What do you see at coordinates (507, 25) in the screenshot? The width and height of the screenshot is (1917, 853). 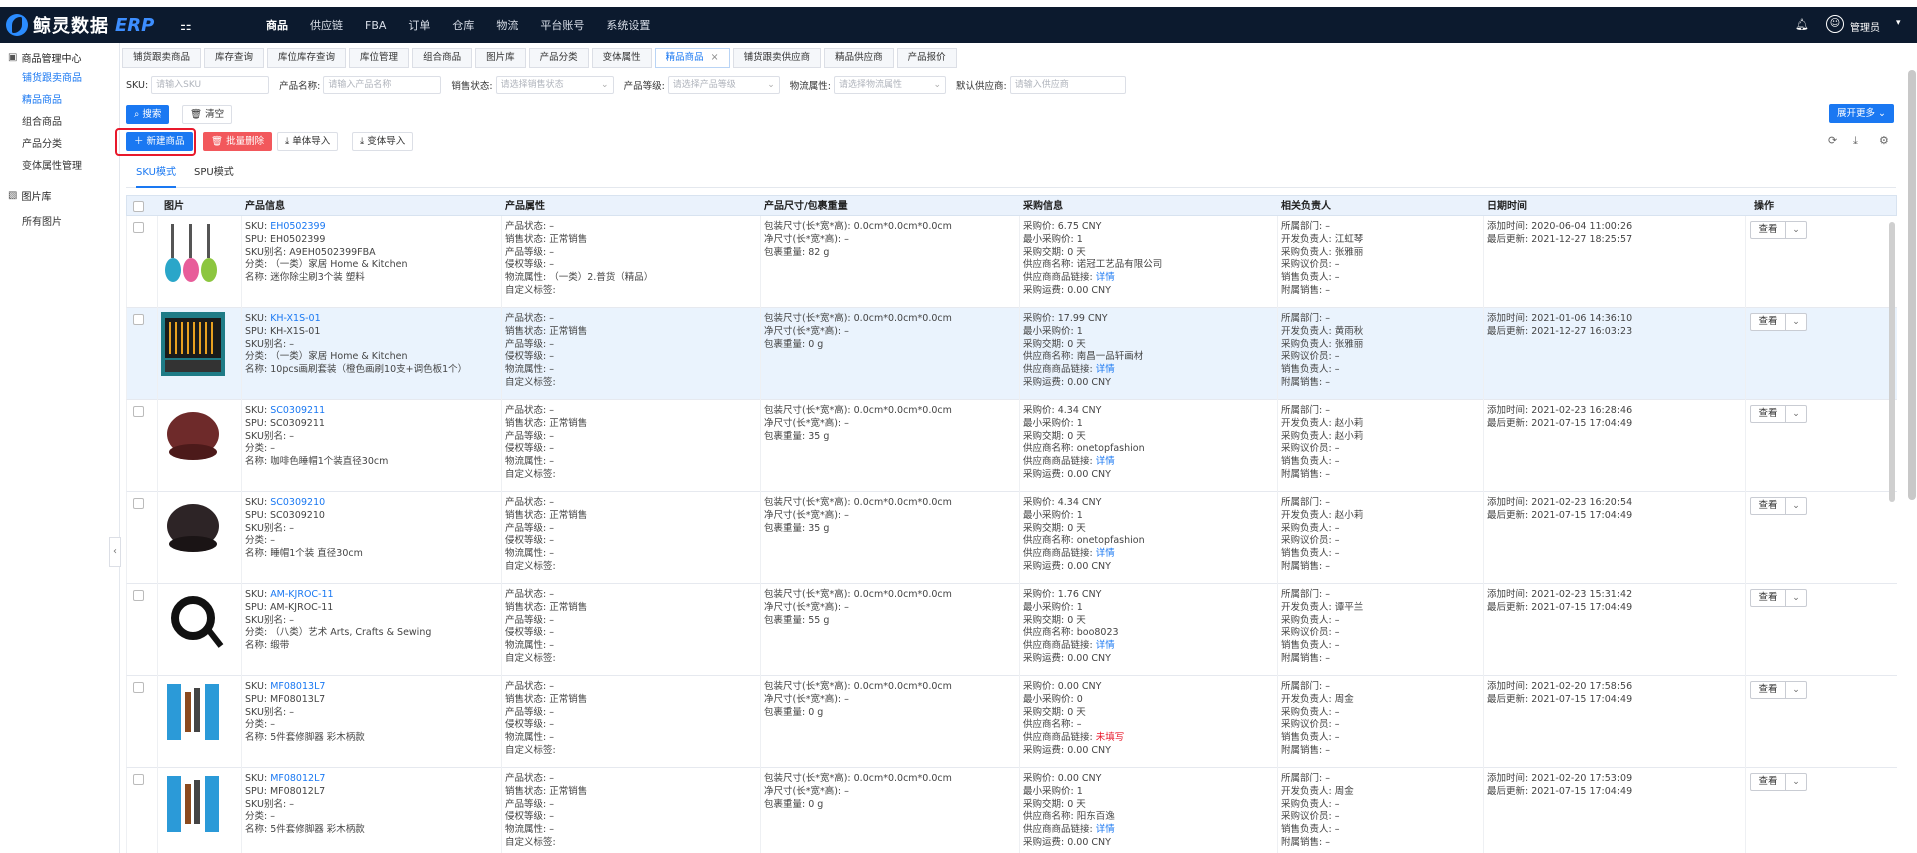 I see `nav-item: 物流` at bounding box center [507, 25].